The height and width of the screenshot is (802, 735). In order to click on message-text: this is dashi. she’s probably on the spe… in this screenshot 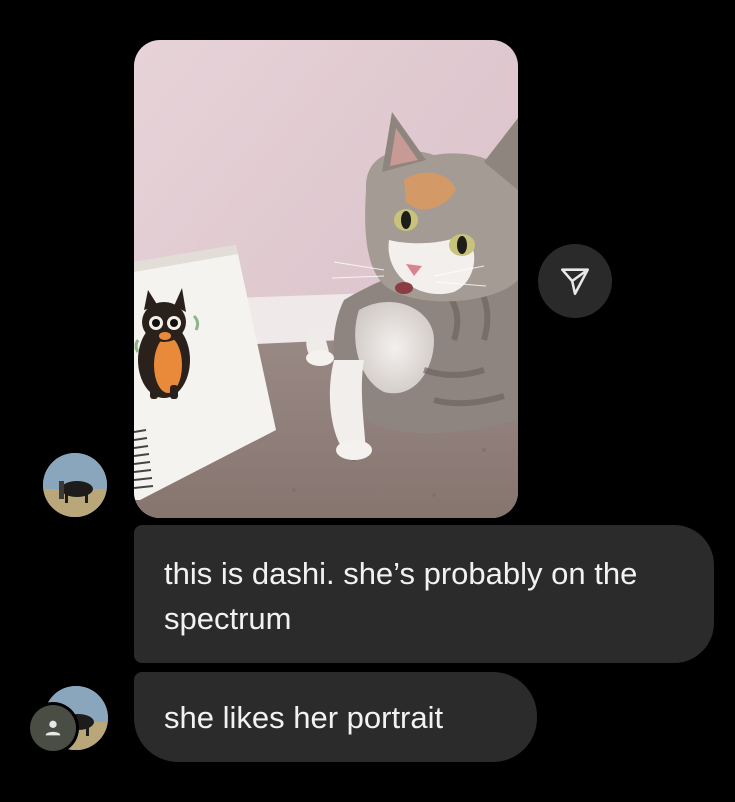, I will do `click(401, 596)`.